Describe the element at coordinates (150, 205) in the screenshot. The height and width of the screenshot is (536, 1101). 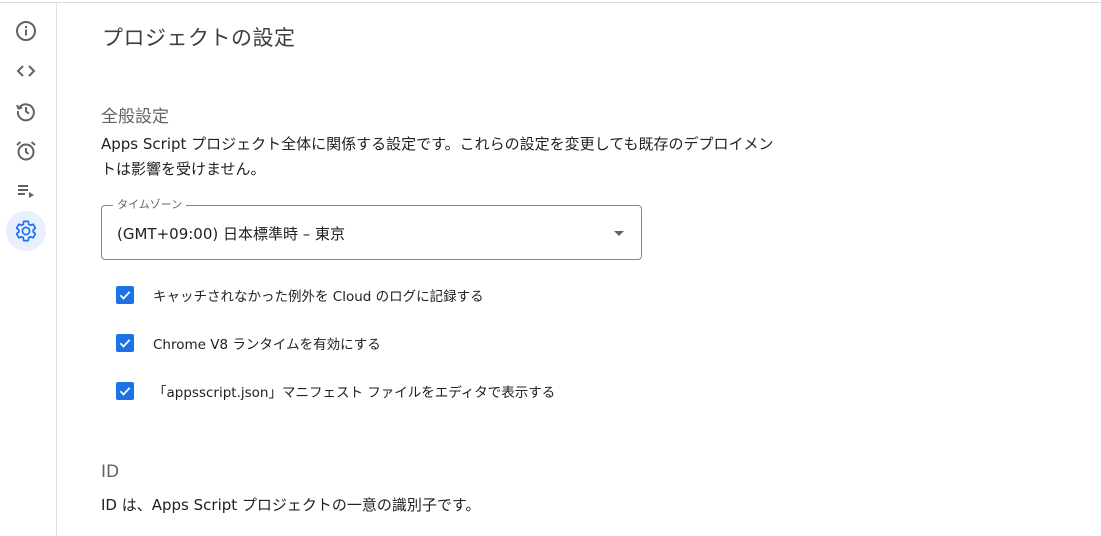
I see `timezone-label: タイムゾーン` at that location.